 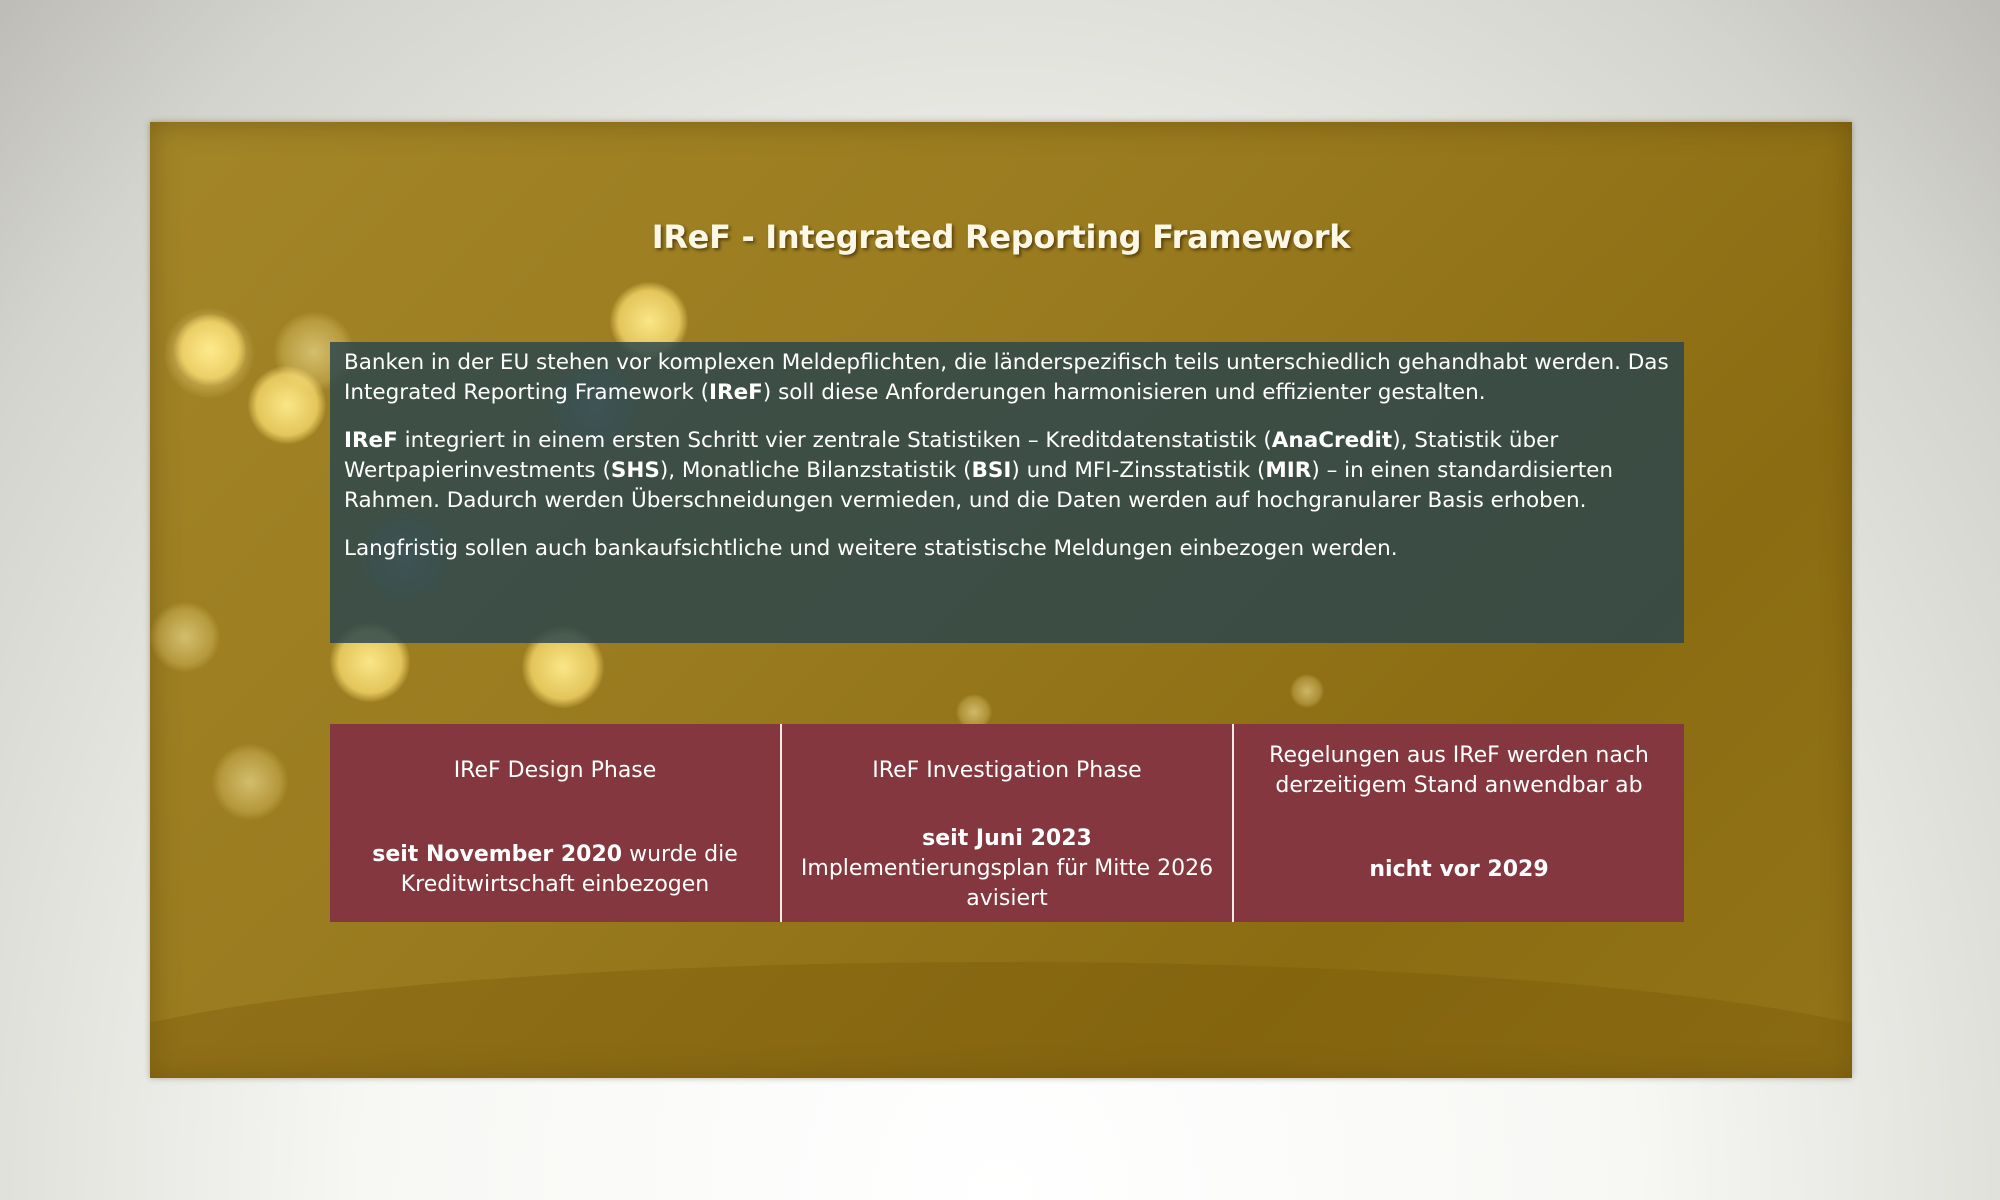 What do you see at coordinates (1138, 470) in the screenshot?
I see `text-run: ) und MFI-Zinsstatistik (` at bounding box center [1138, 470].